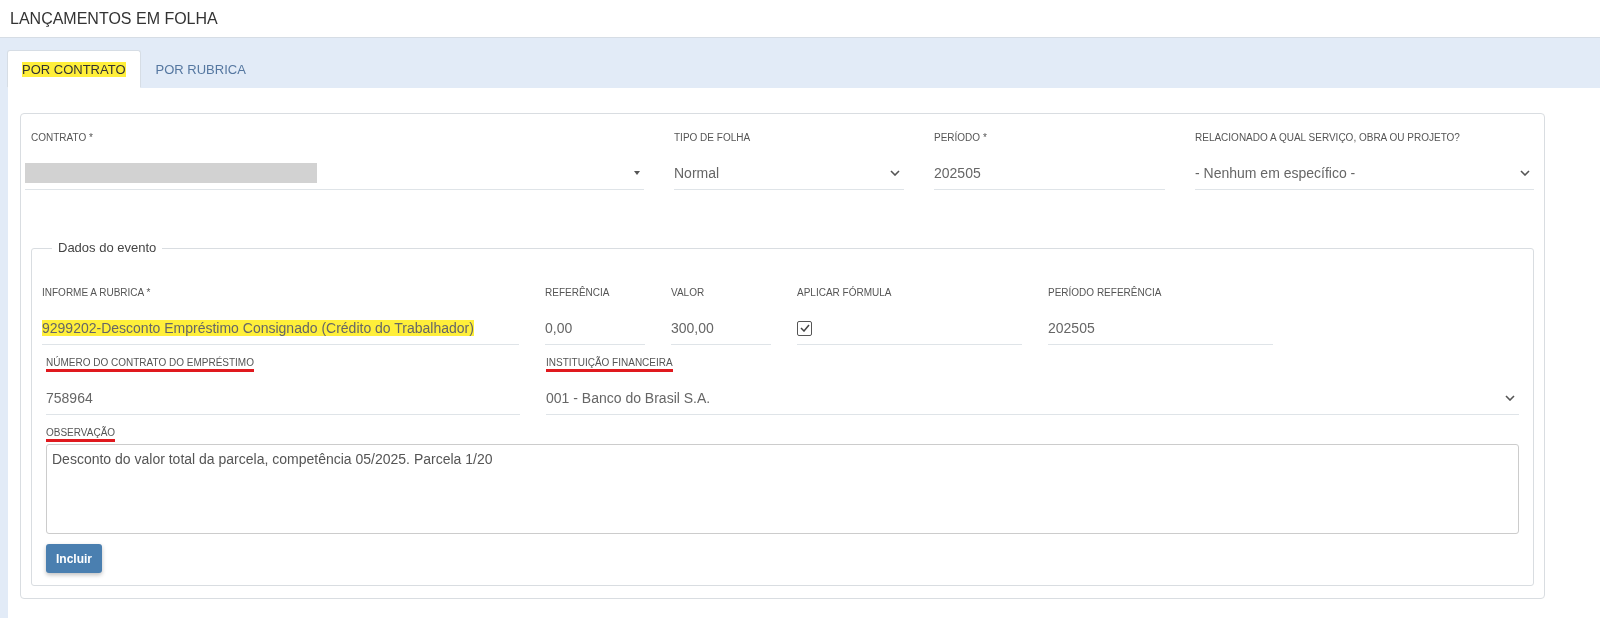 The height and width of the screenshot is (618, 1600). I want to click on input-field: 9299202-Desconto Empréstimo Consignado (Crédito do Trabalhador), so click(280, 328).